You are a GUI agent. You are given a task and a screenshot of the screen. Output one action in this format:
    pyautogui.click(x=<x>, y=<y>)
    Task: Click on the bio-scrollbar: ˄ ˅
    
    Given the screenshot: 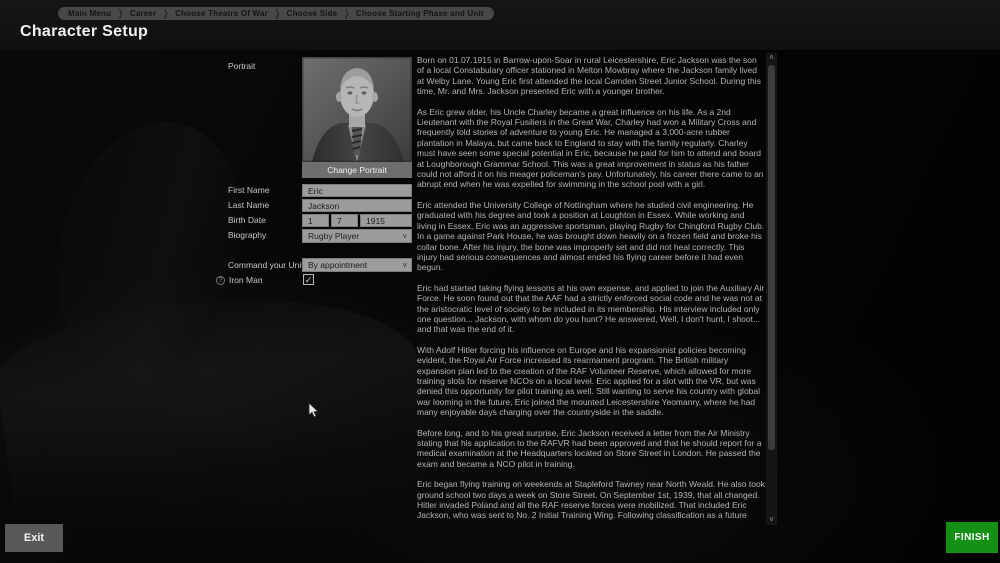 What is the action you would take?
    pyautogui.click(x=771, y=289)
    